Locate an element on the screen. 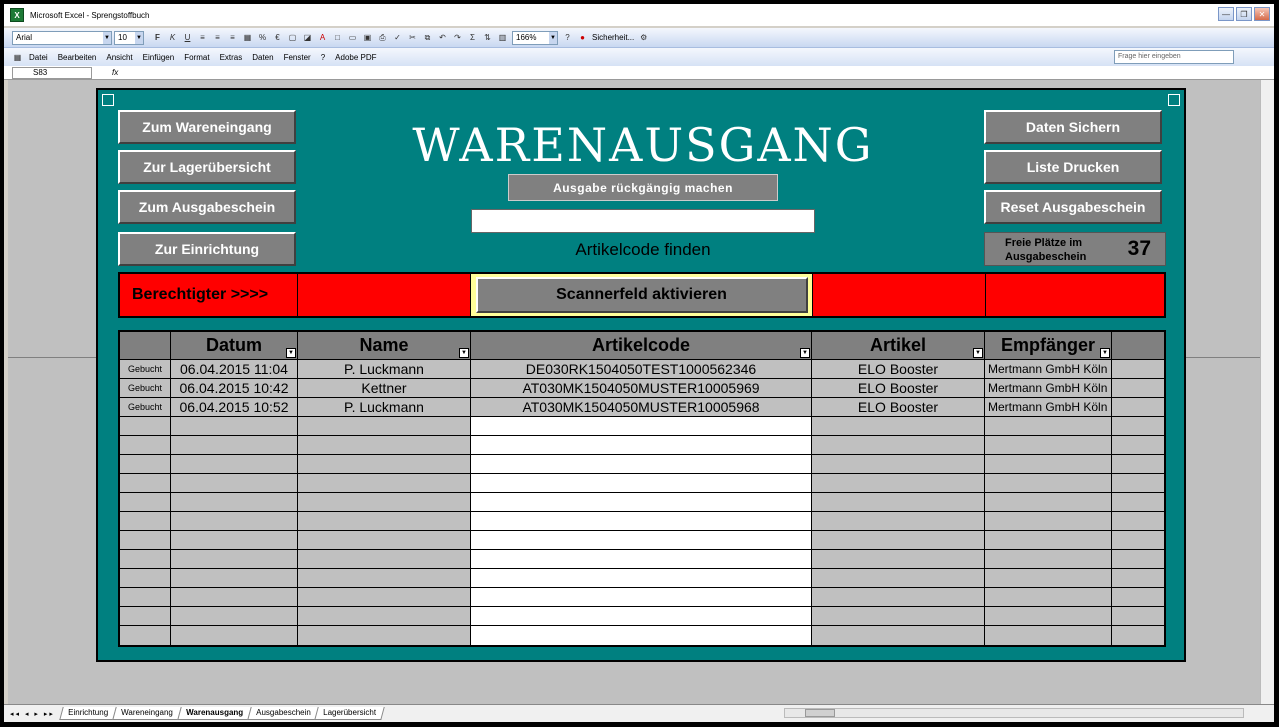  help-icon: ? is located at coordinates (567, 37).